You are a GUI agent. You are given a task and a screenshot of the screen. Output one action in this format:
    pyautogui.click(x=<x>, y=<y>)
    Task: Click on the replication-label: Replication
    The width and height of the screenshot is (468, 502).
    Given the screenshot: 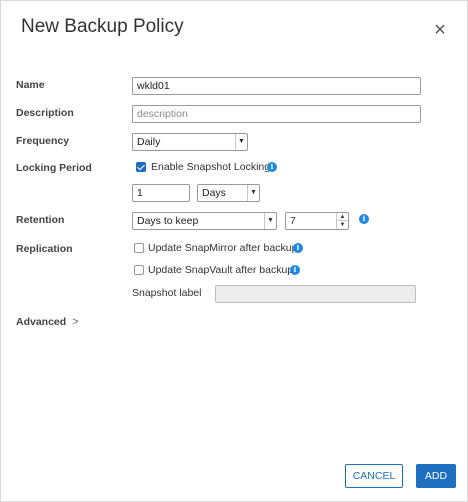 What is the action you would take?
    pyautogui.click(x=44, y=249)
    